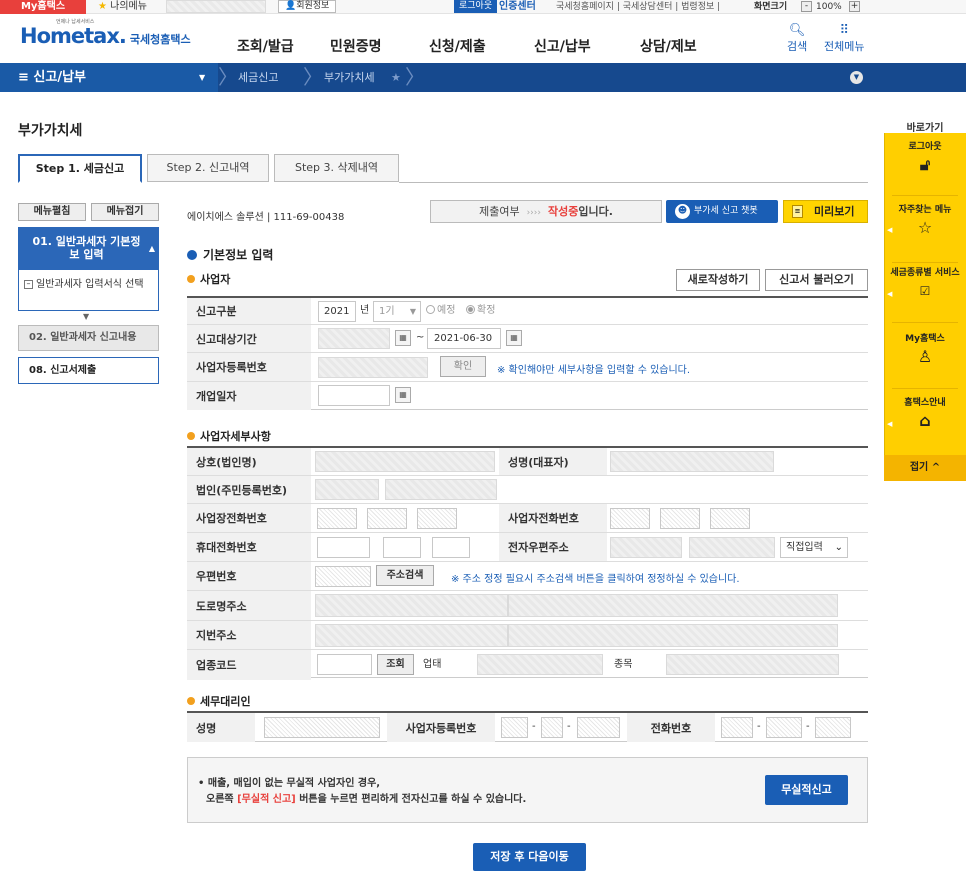 The height and width of the screenshot is (890, 966). I want to click on tab-step2: Step 2. 신고내역, so click(208, 168).